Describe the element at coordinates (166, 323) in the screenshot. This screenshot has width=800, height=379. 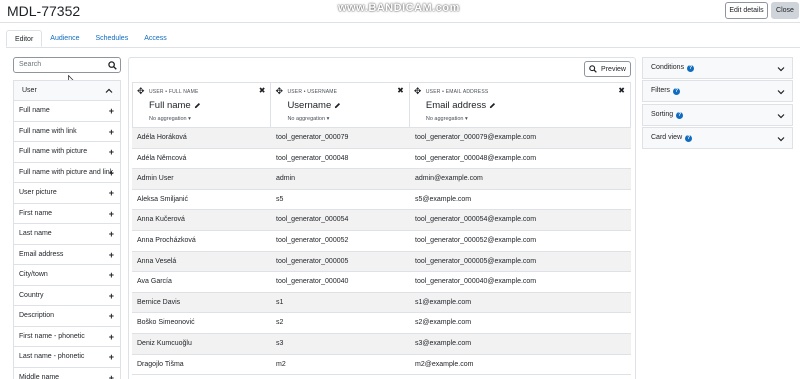
I see `table-cell: Boško Simeonović` at that location.